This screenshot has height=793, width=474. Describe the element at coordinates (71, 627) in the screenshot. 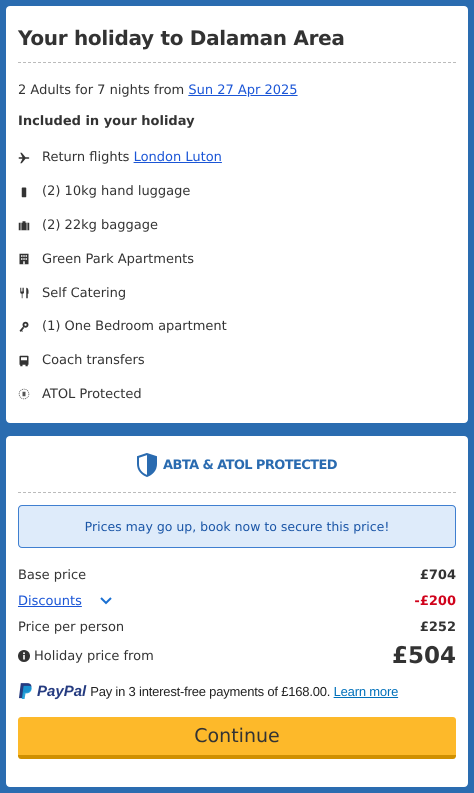

I see `price-label: Price per person` at that location.